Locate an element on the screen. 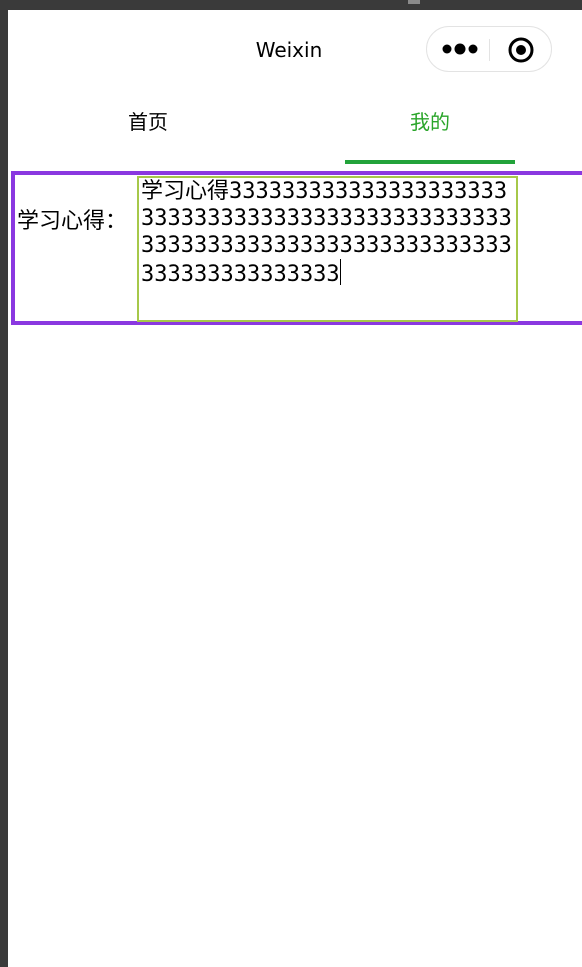 This screenshot has height=967, width=582. capsule-menu is located at coordinates (489, 49).